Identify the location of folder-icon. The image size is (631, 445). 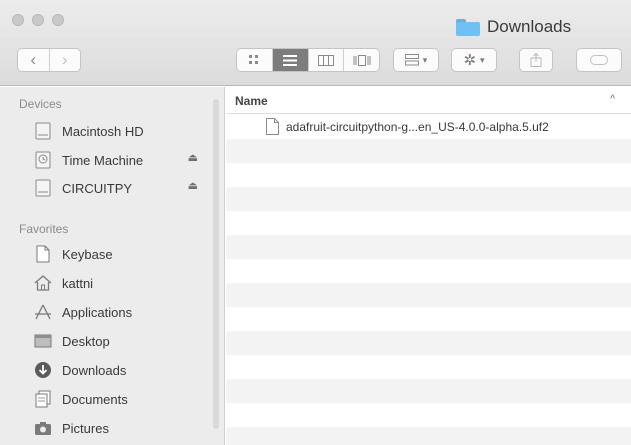
(468, 27).